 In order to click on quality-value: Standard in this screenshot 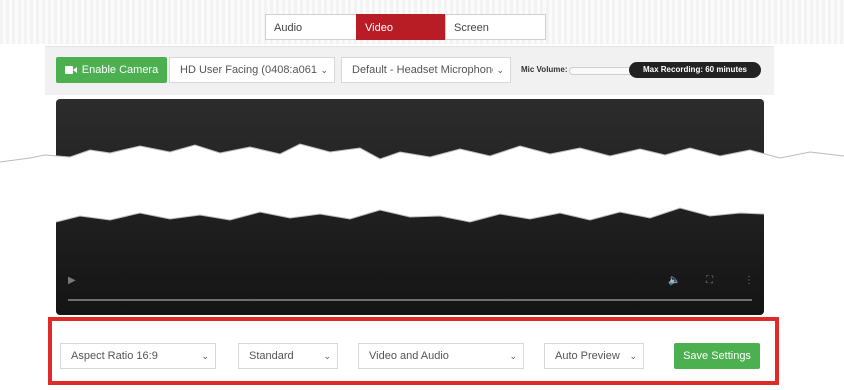, I will do `click(271, 356)`.